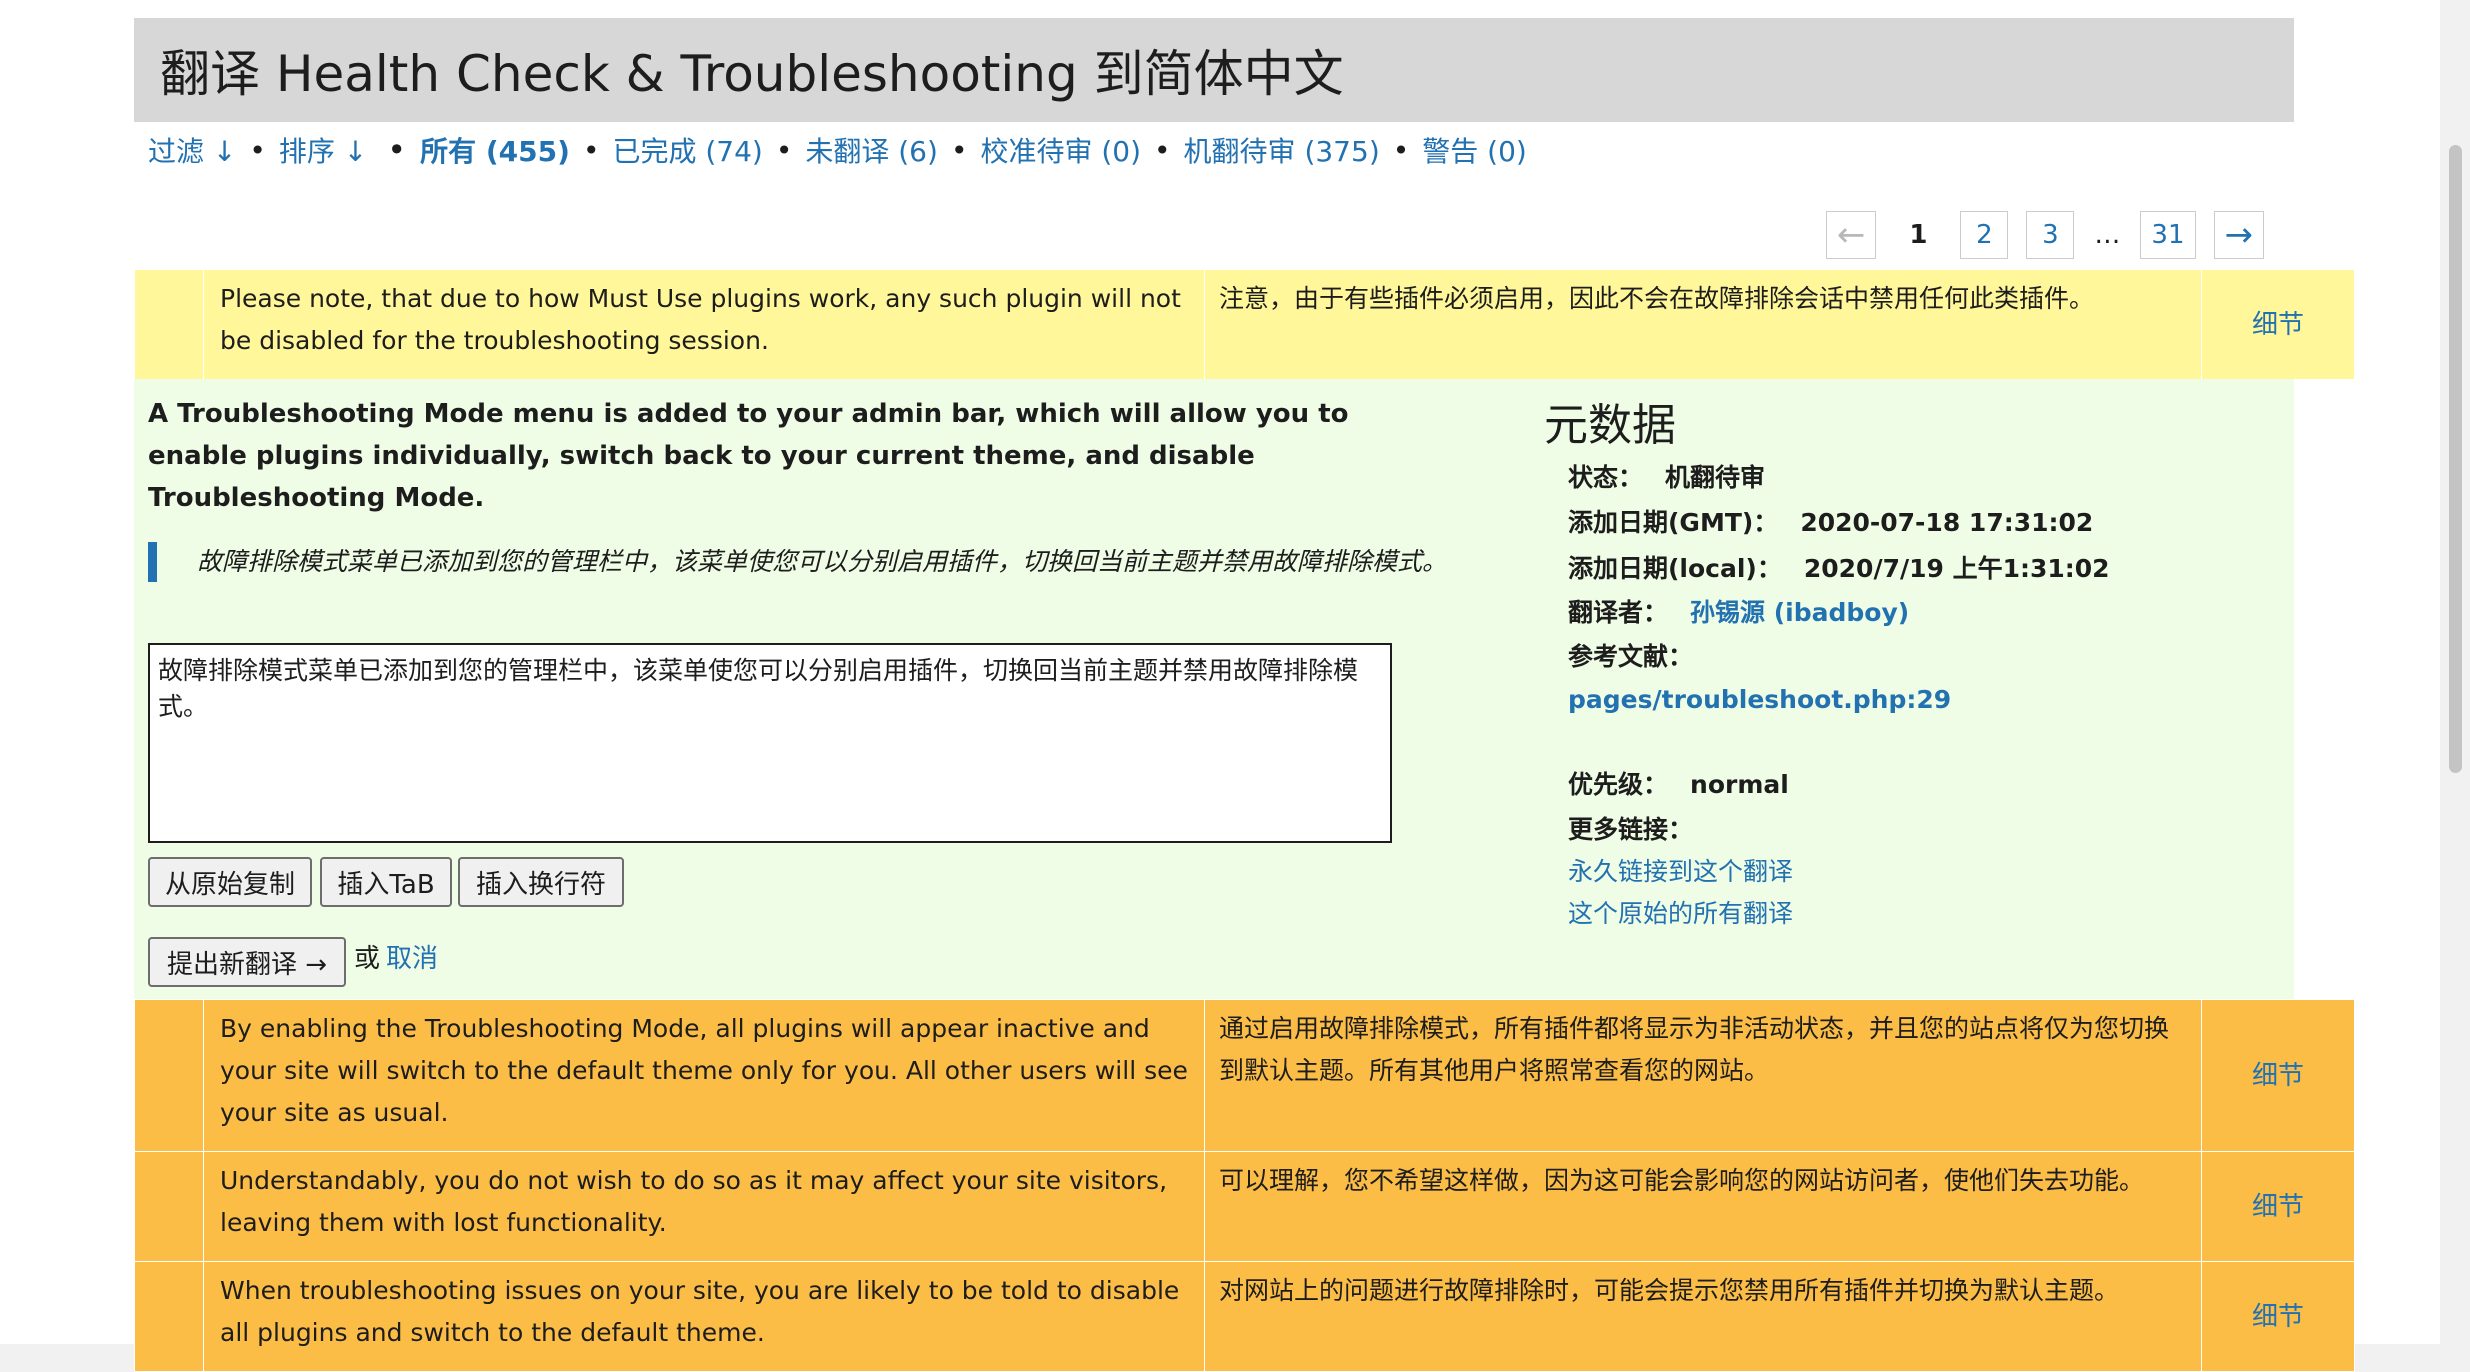 This screenshot has height=1372, width=2470. What do you see at coordinates (1984, 235) in the screenshot?
I see `page-2-link: 2` at bounding box center [1984, 235].